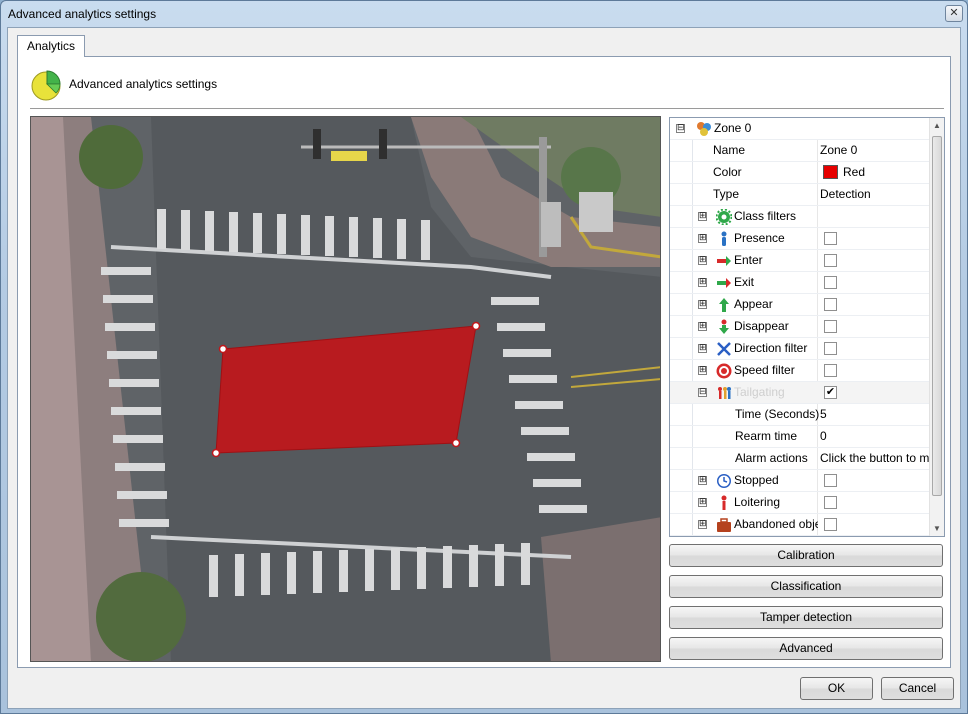 The image size is (968, 714). Describe the element at coordinates (917, 688) in the screenshot. I see `cancel-button: Cancel` at that location.